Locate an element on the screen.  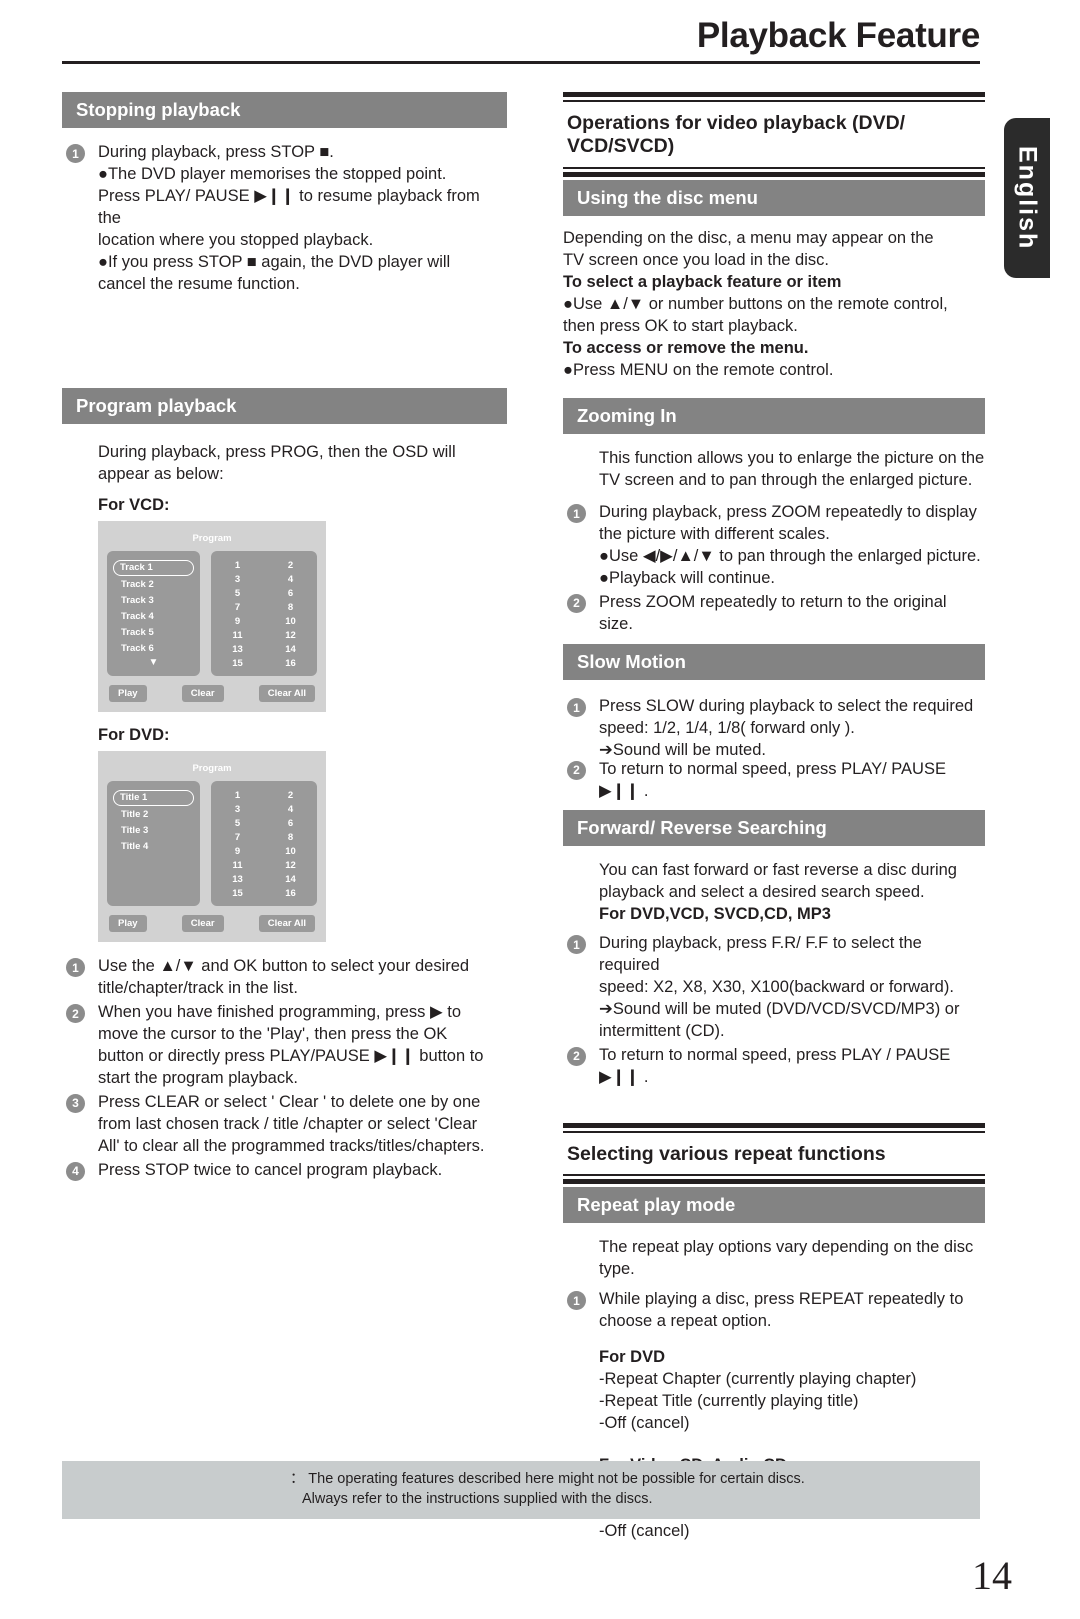
osd-list-item: Track 4 is located at coordinates (153, 617).